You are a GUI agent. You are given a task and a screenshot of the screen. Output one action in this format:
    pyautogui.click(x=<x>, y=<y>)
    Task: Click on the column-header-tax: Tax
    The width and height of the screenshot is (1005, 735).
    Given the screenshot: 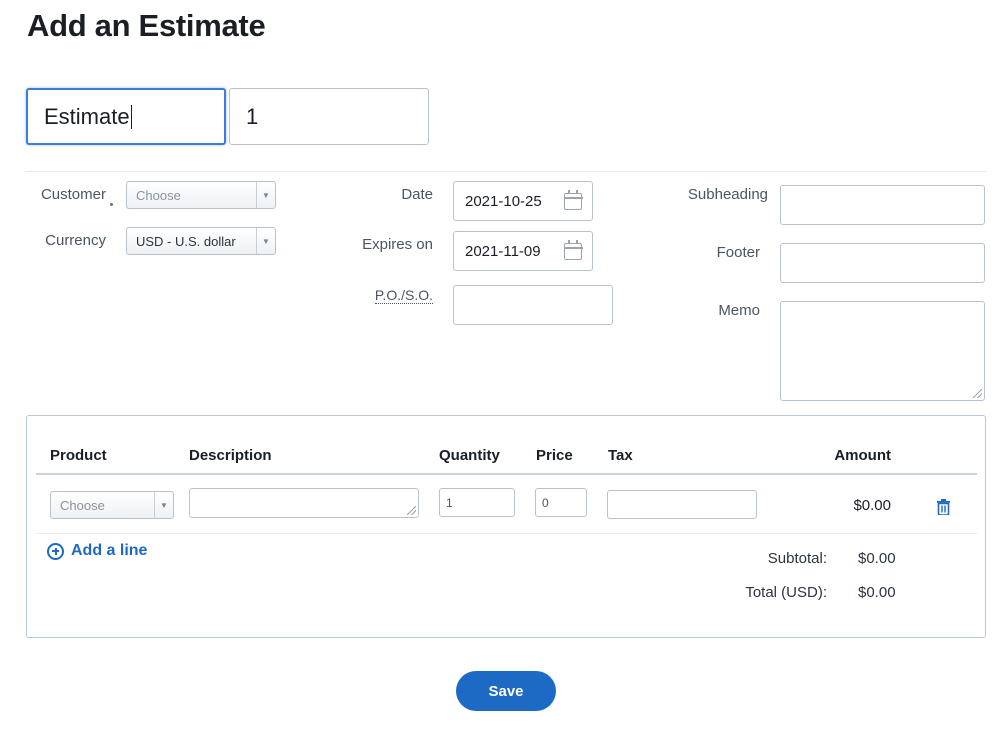 What is the action you would take?
    pyautogui.click(x=620, y=455)
    